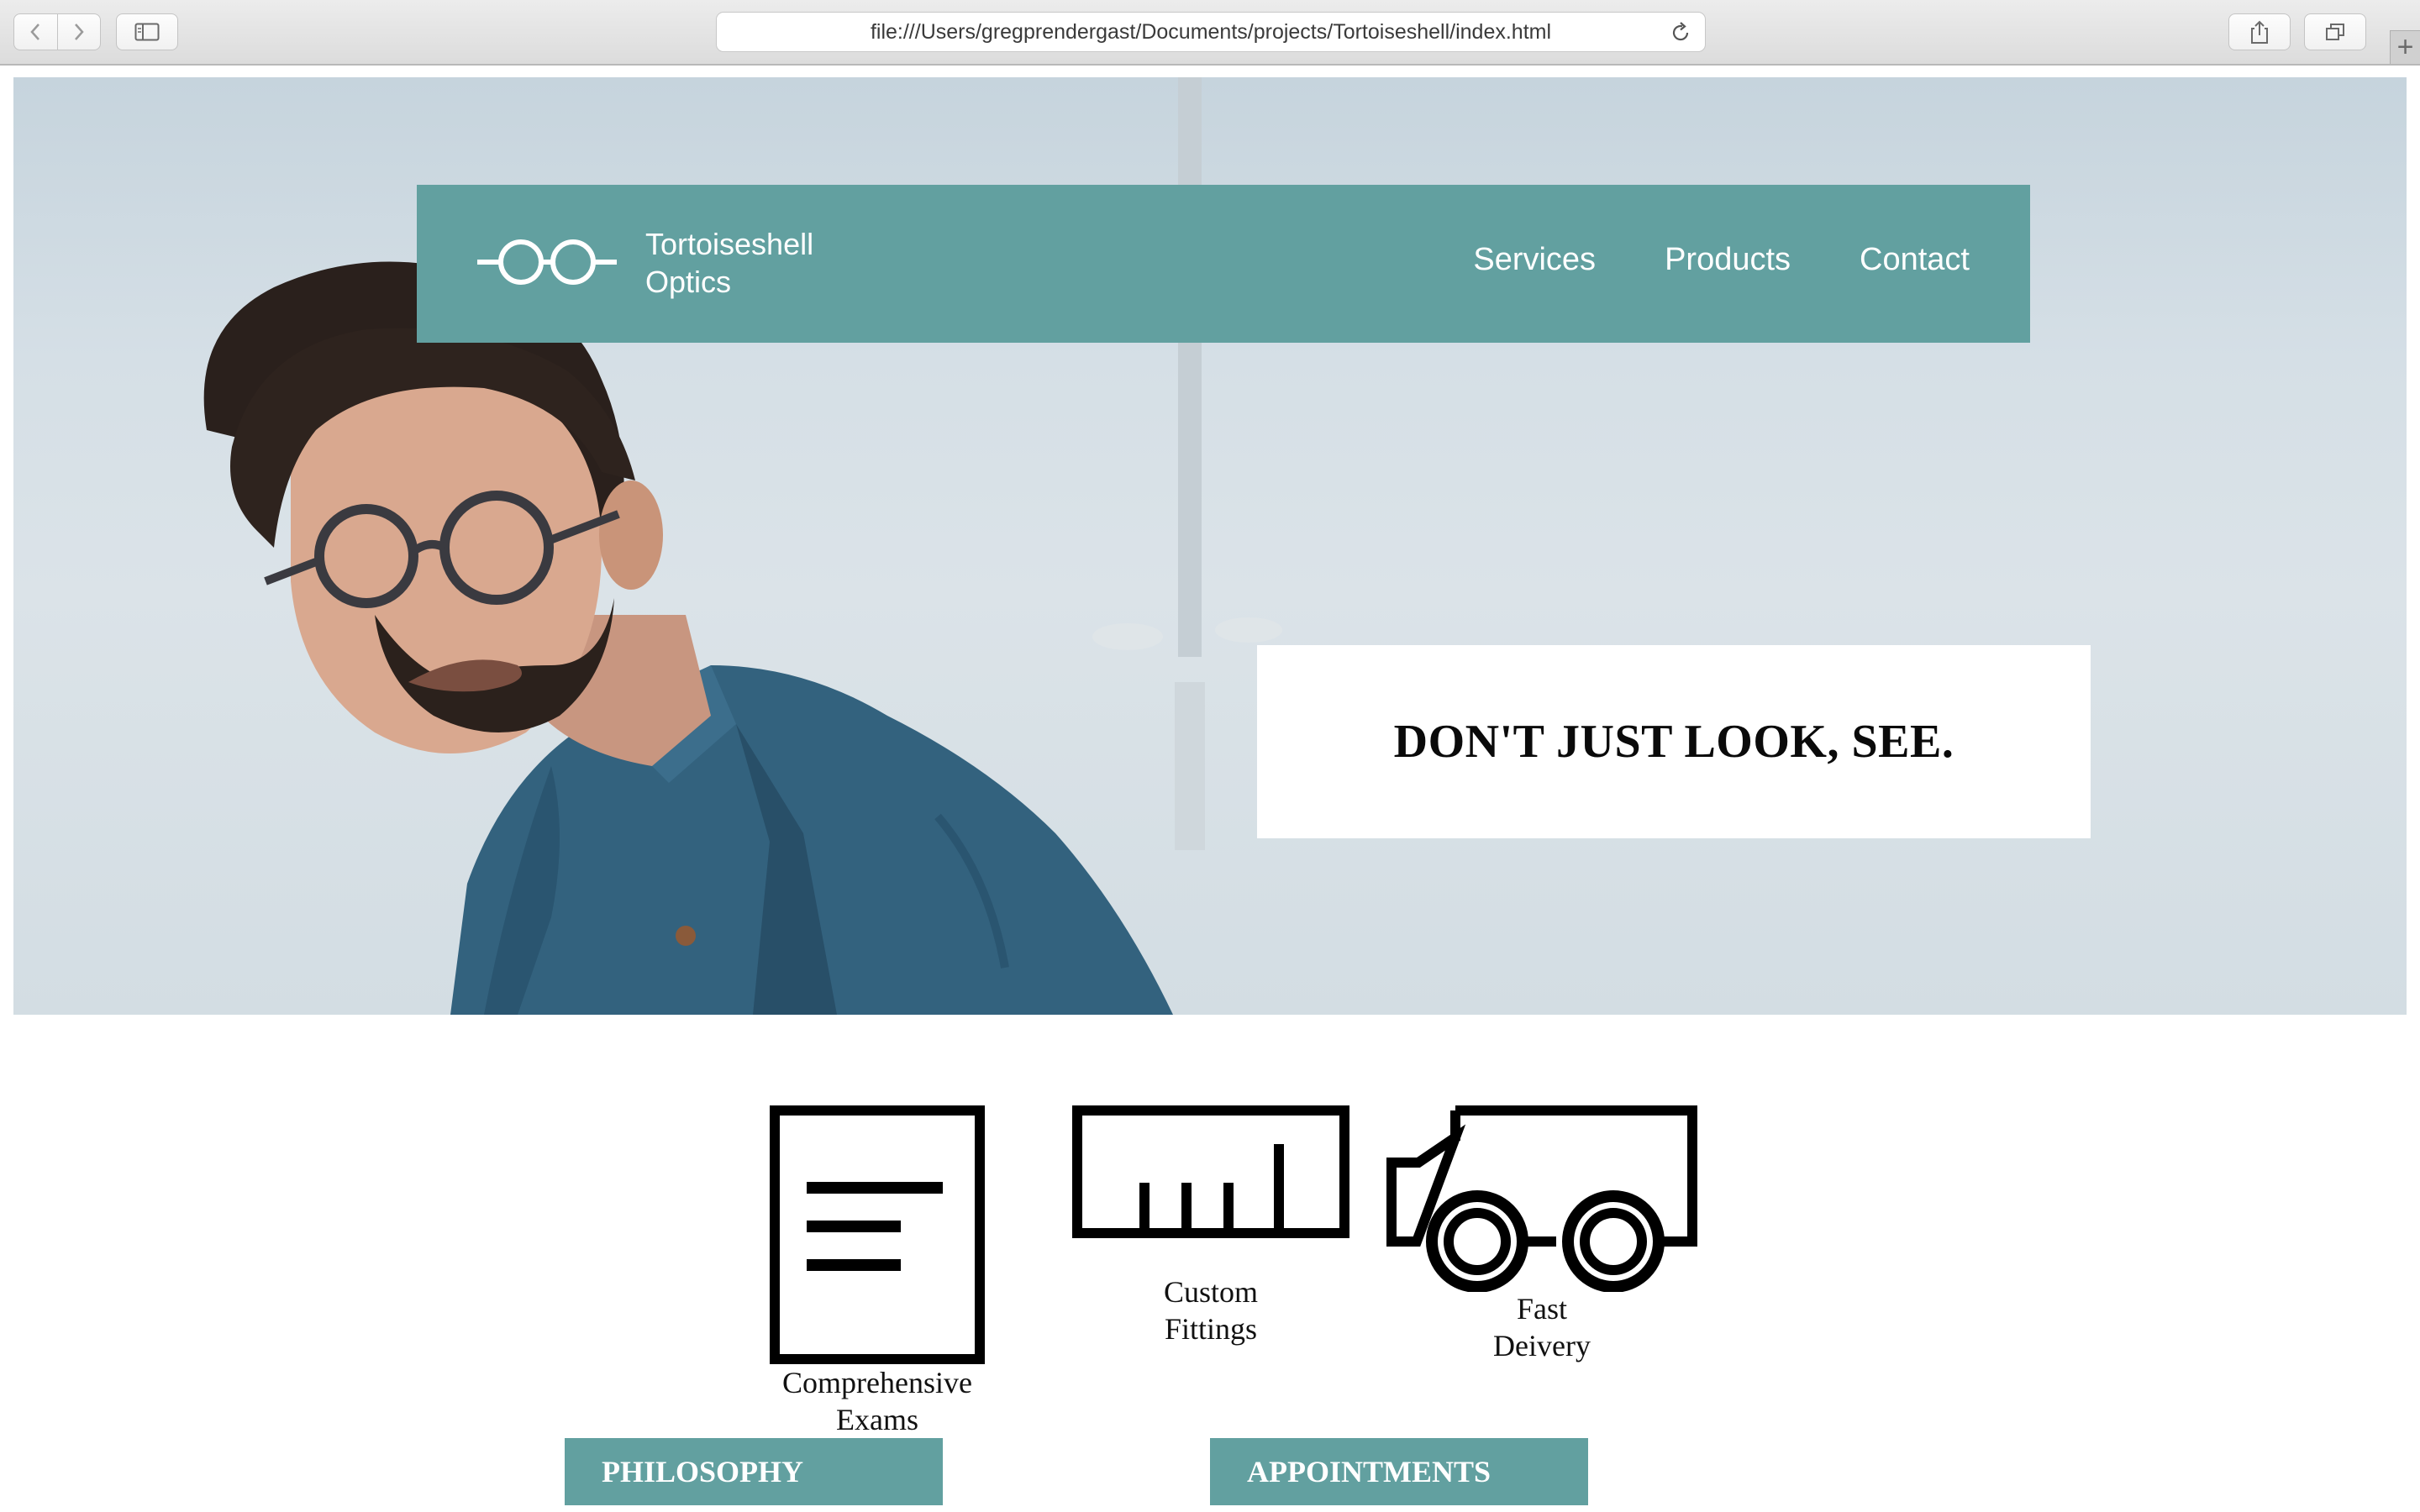  I want to click on document-icon, so click(877, 1234).